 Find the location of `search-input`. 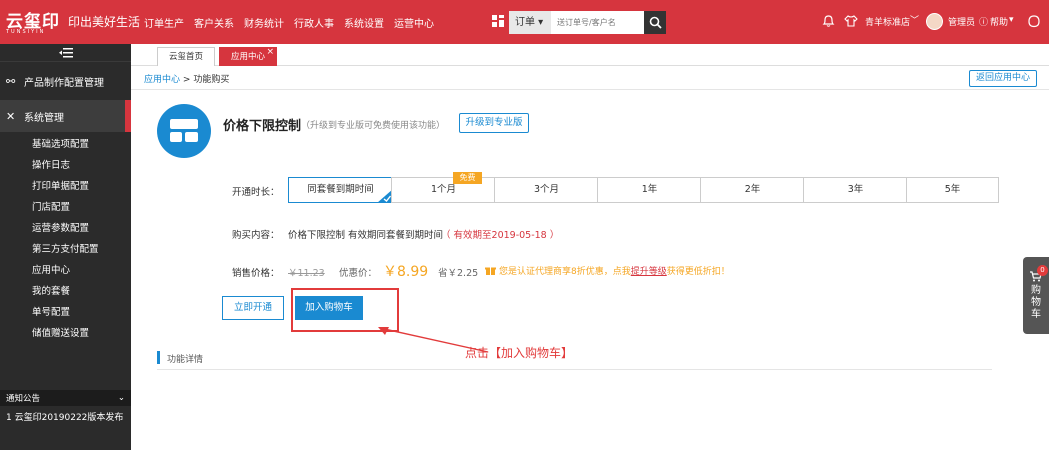

search-input is located at coordinates (597, 22).